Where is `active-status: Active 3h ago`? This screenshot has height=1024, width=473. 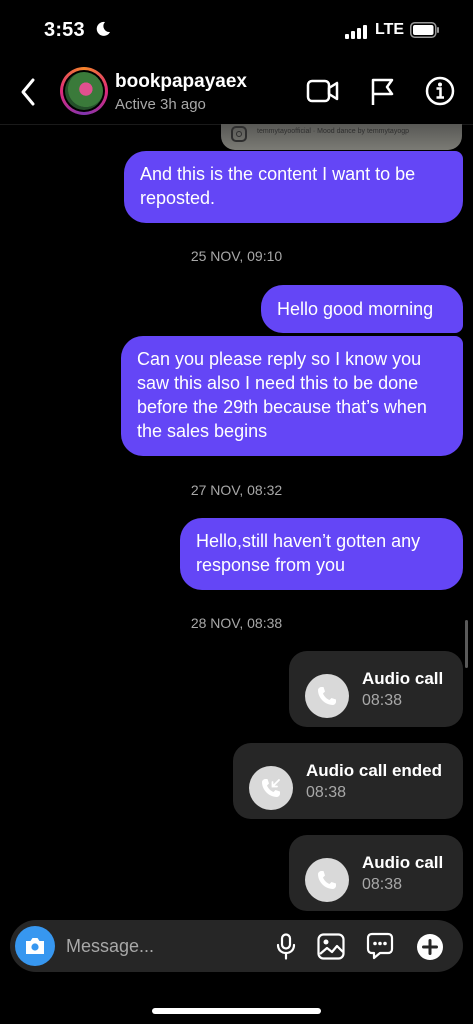 active-status: Active 3h ago is located at coordinates (160, 104).